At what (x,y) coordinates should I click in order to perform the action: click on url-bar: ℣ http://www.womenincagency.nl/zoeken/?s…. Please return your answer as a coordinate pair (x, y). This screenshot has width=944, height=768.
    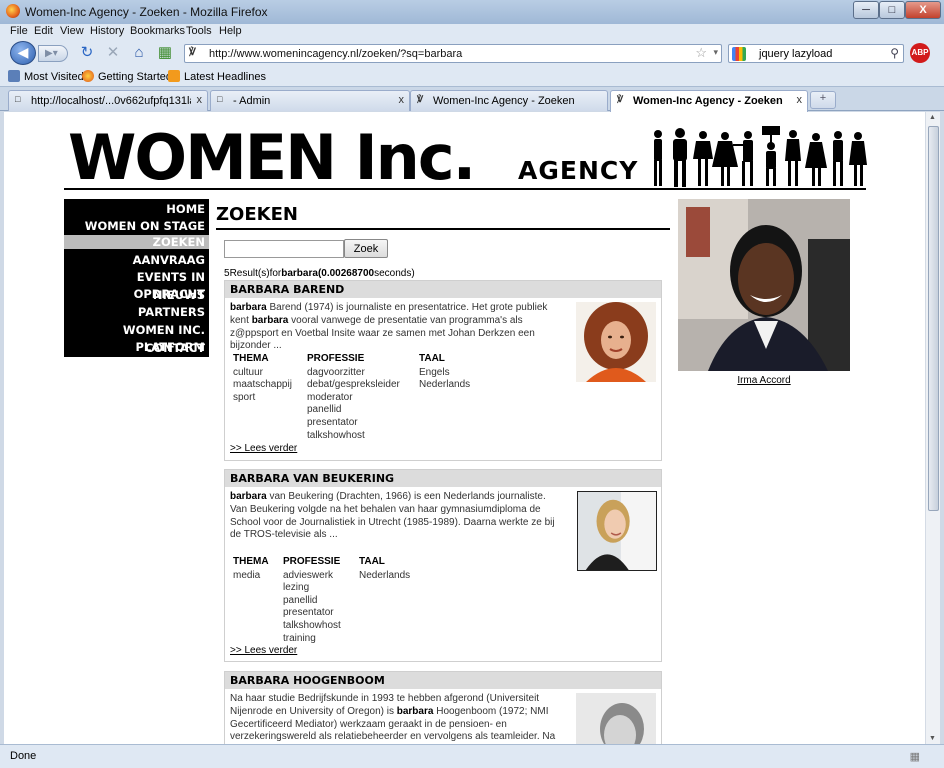
    Looking at the image, I should click on (453, 53).